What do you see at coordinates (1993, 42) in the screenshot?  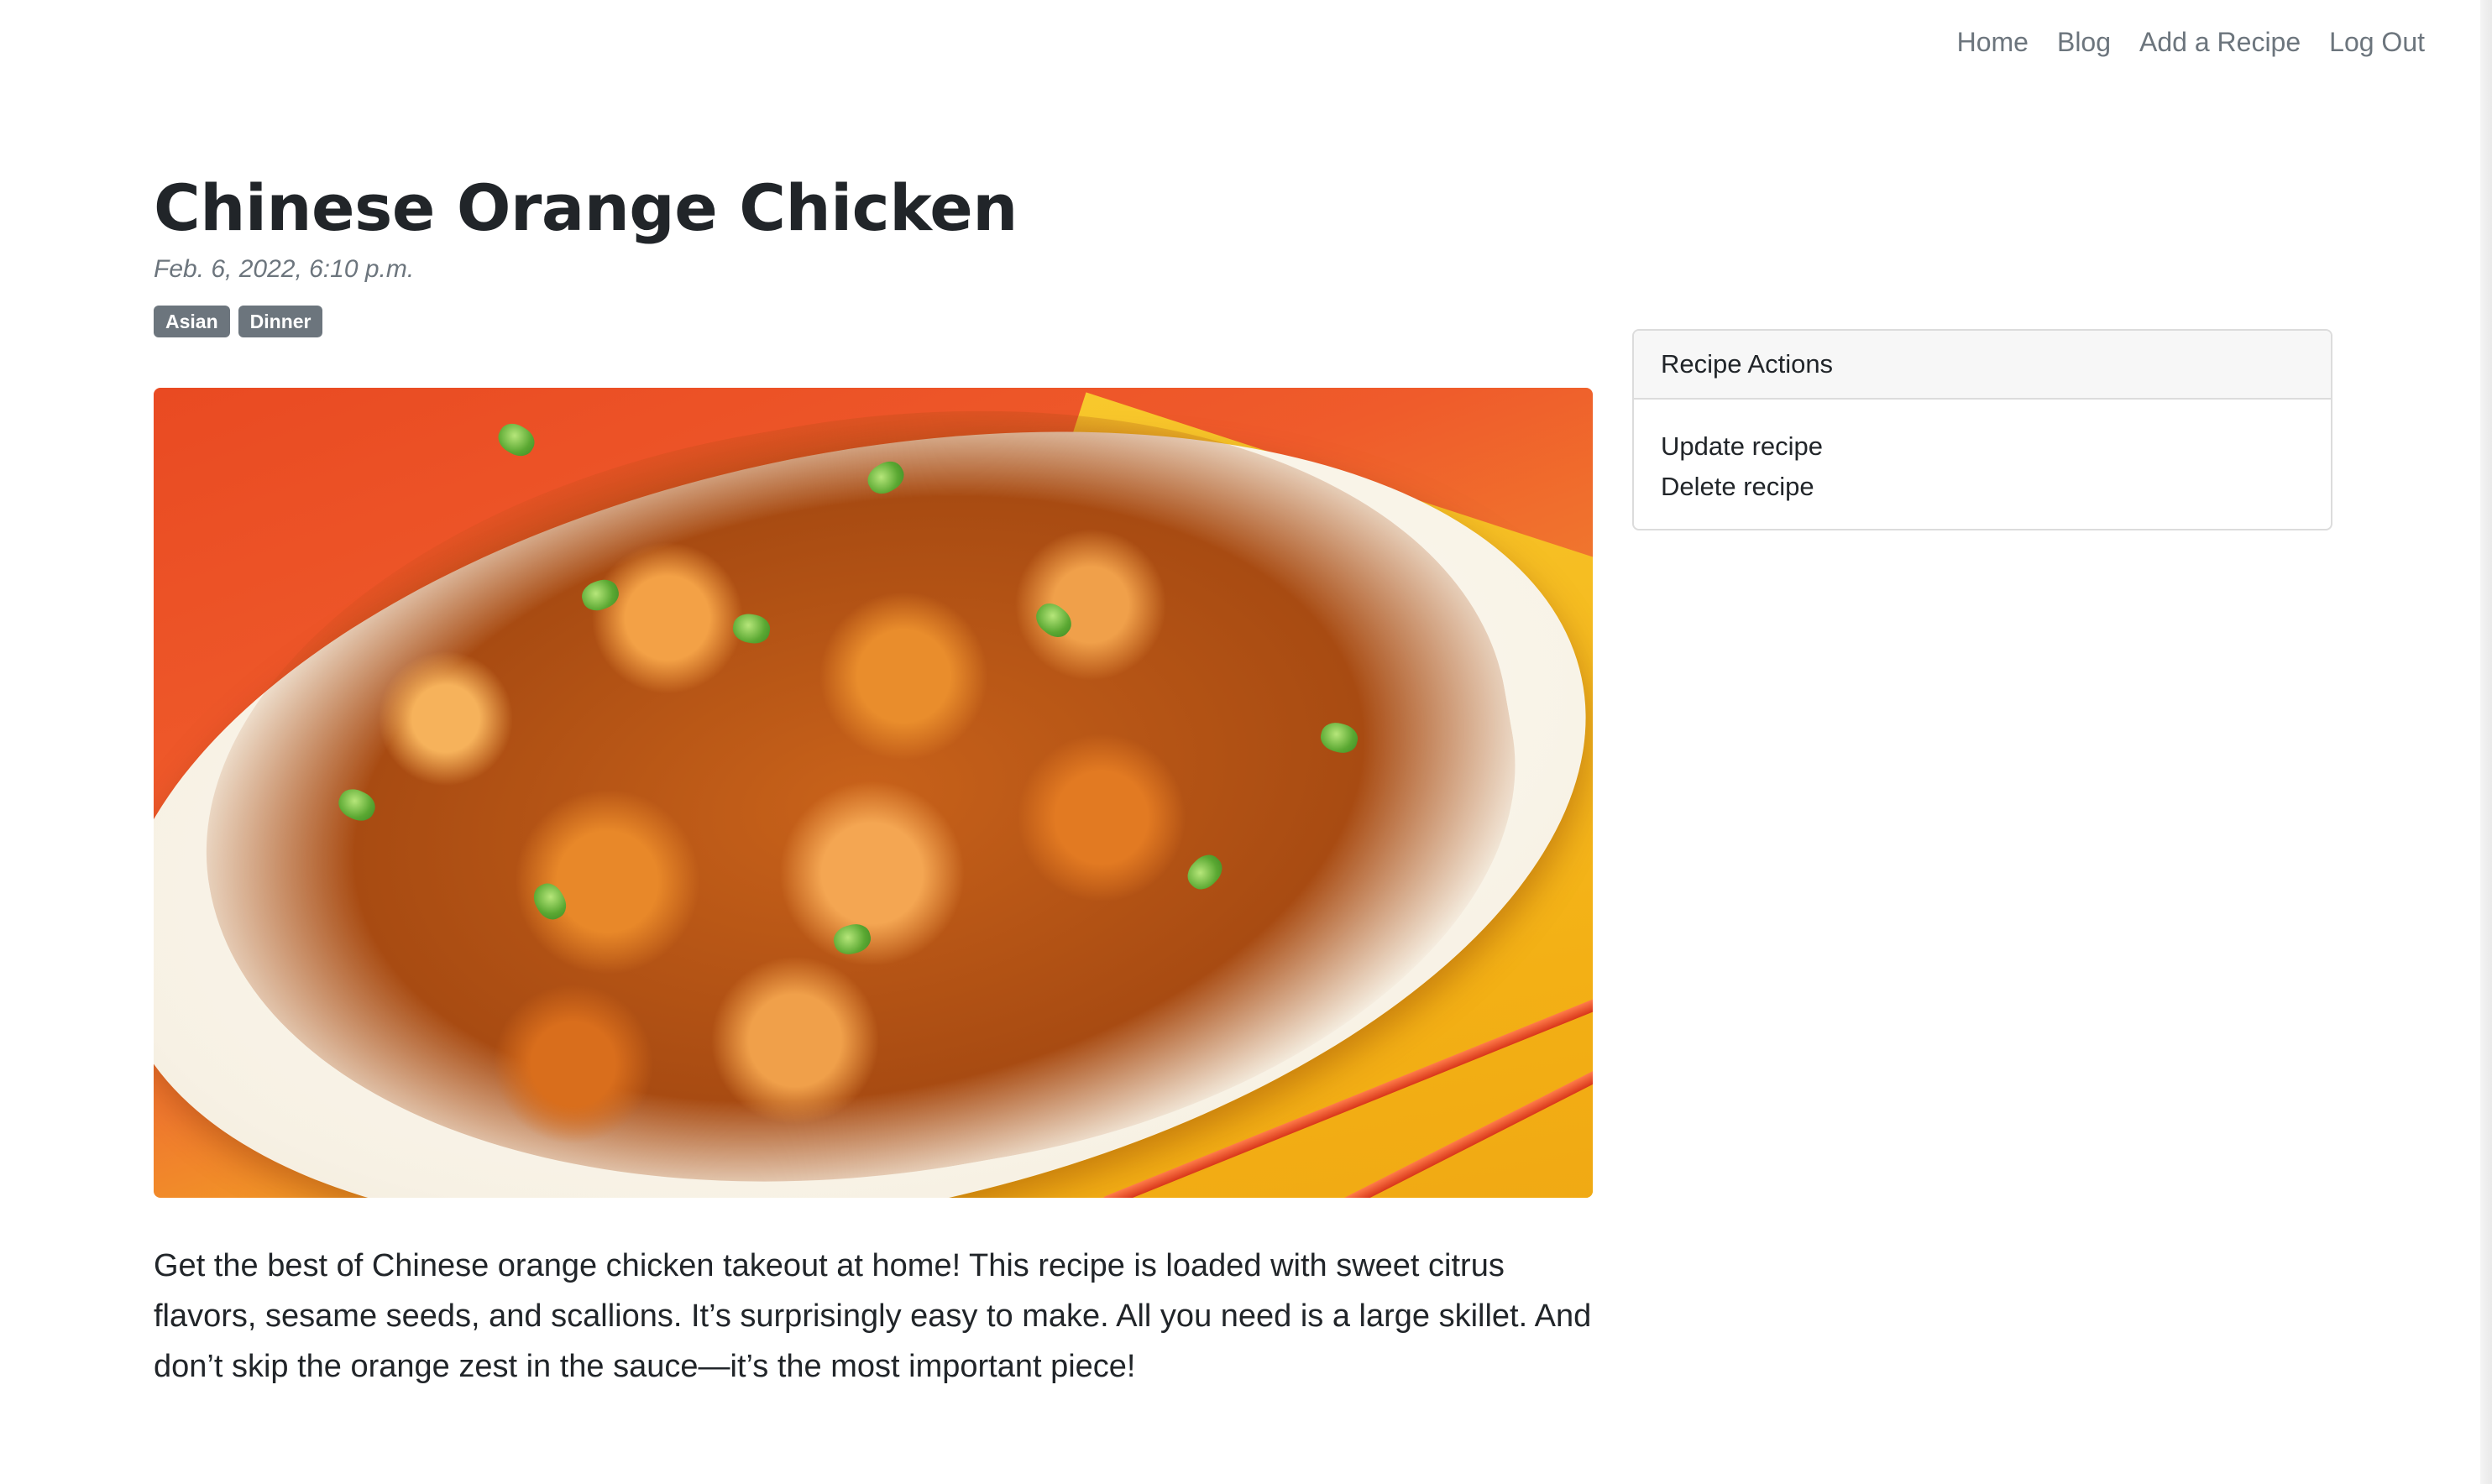 I see `nav-link-home: Home` at bounding box center [1993, 42].